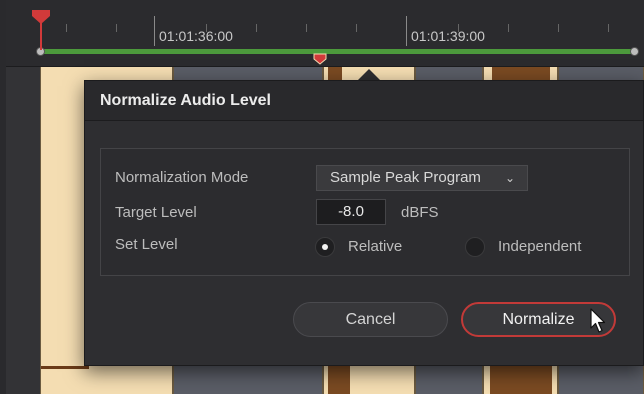  Describe the element at coordinates (509, 178) in the screenshot. I see `chevron-down-icon: ⌄` at that location.